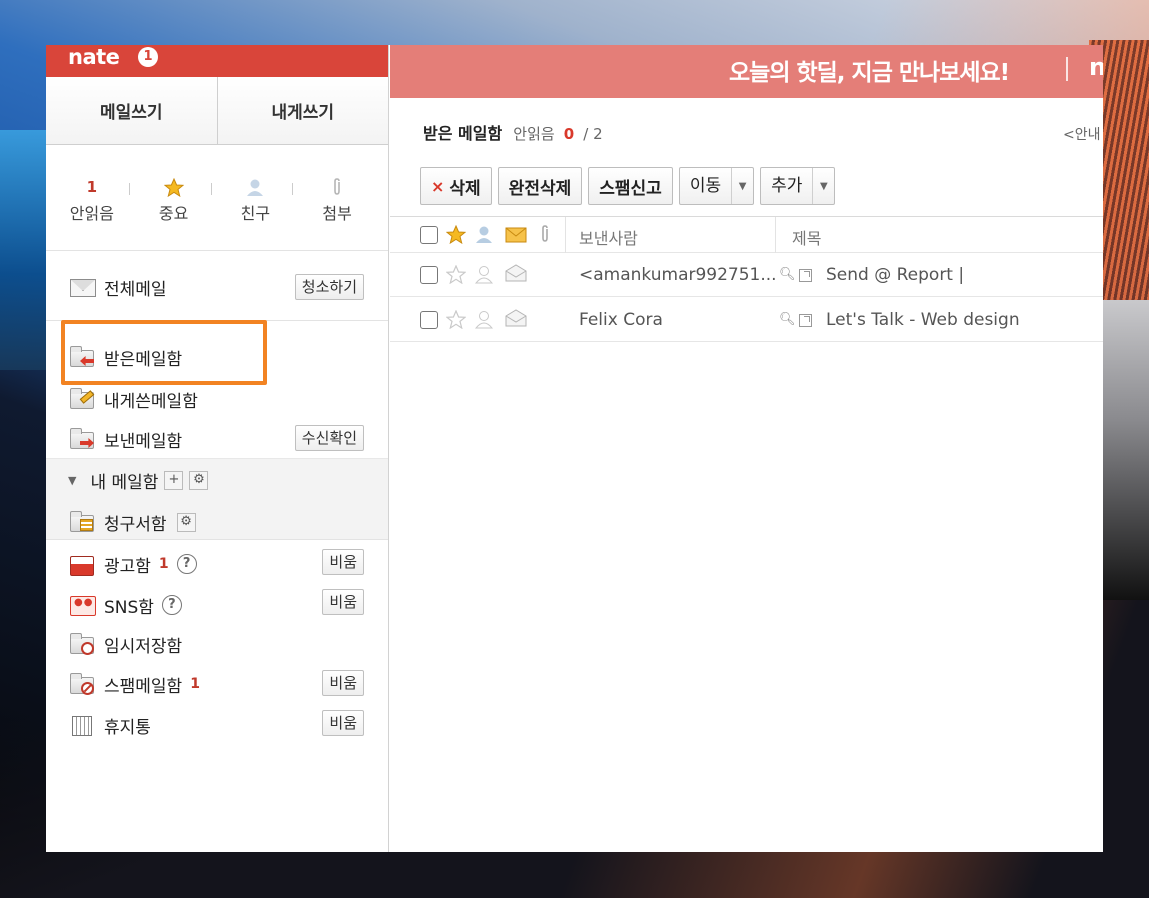  Describe the element at coordinates (895, 275) in the screenshot. I see `subject: Send @ Report |` at that location.